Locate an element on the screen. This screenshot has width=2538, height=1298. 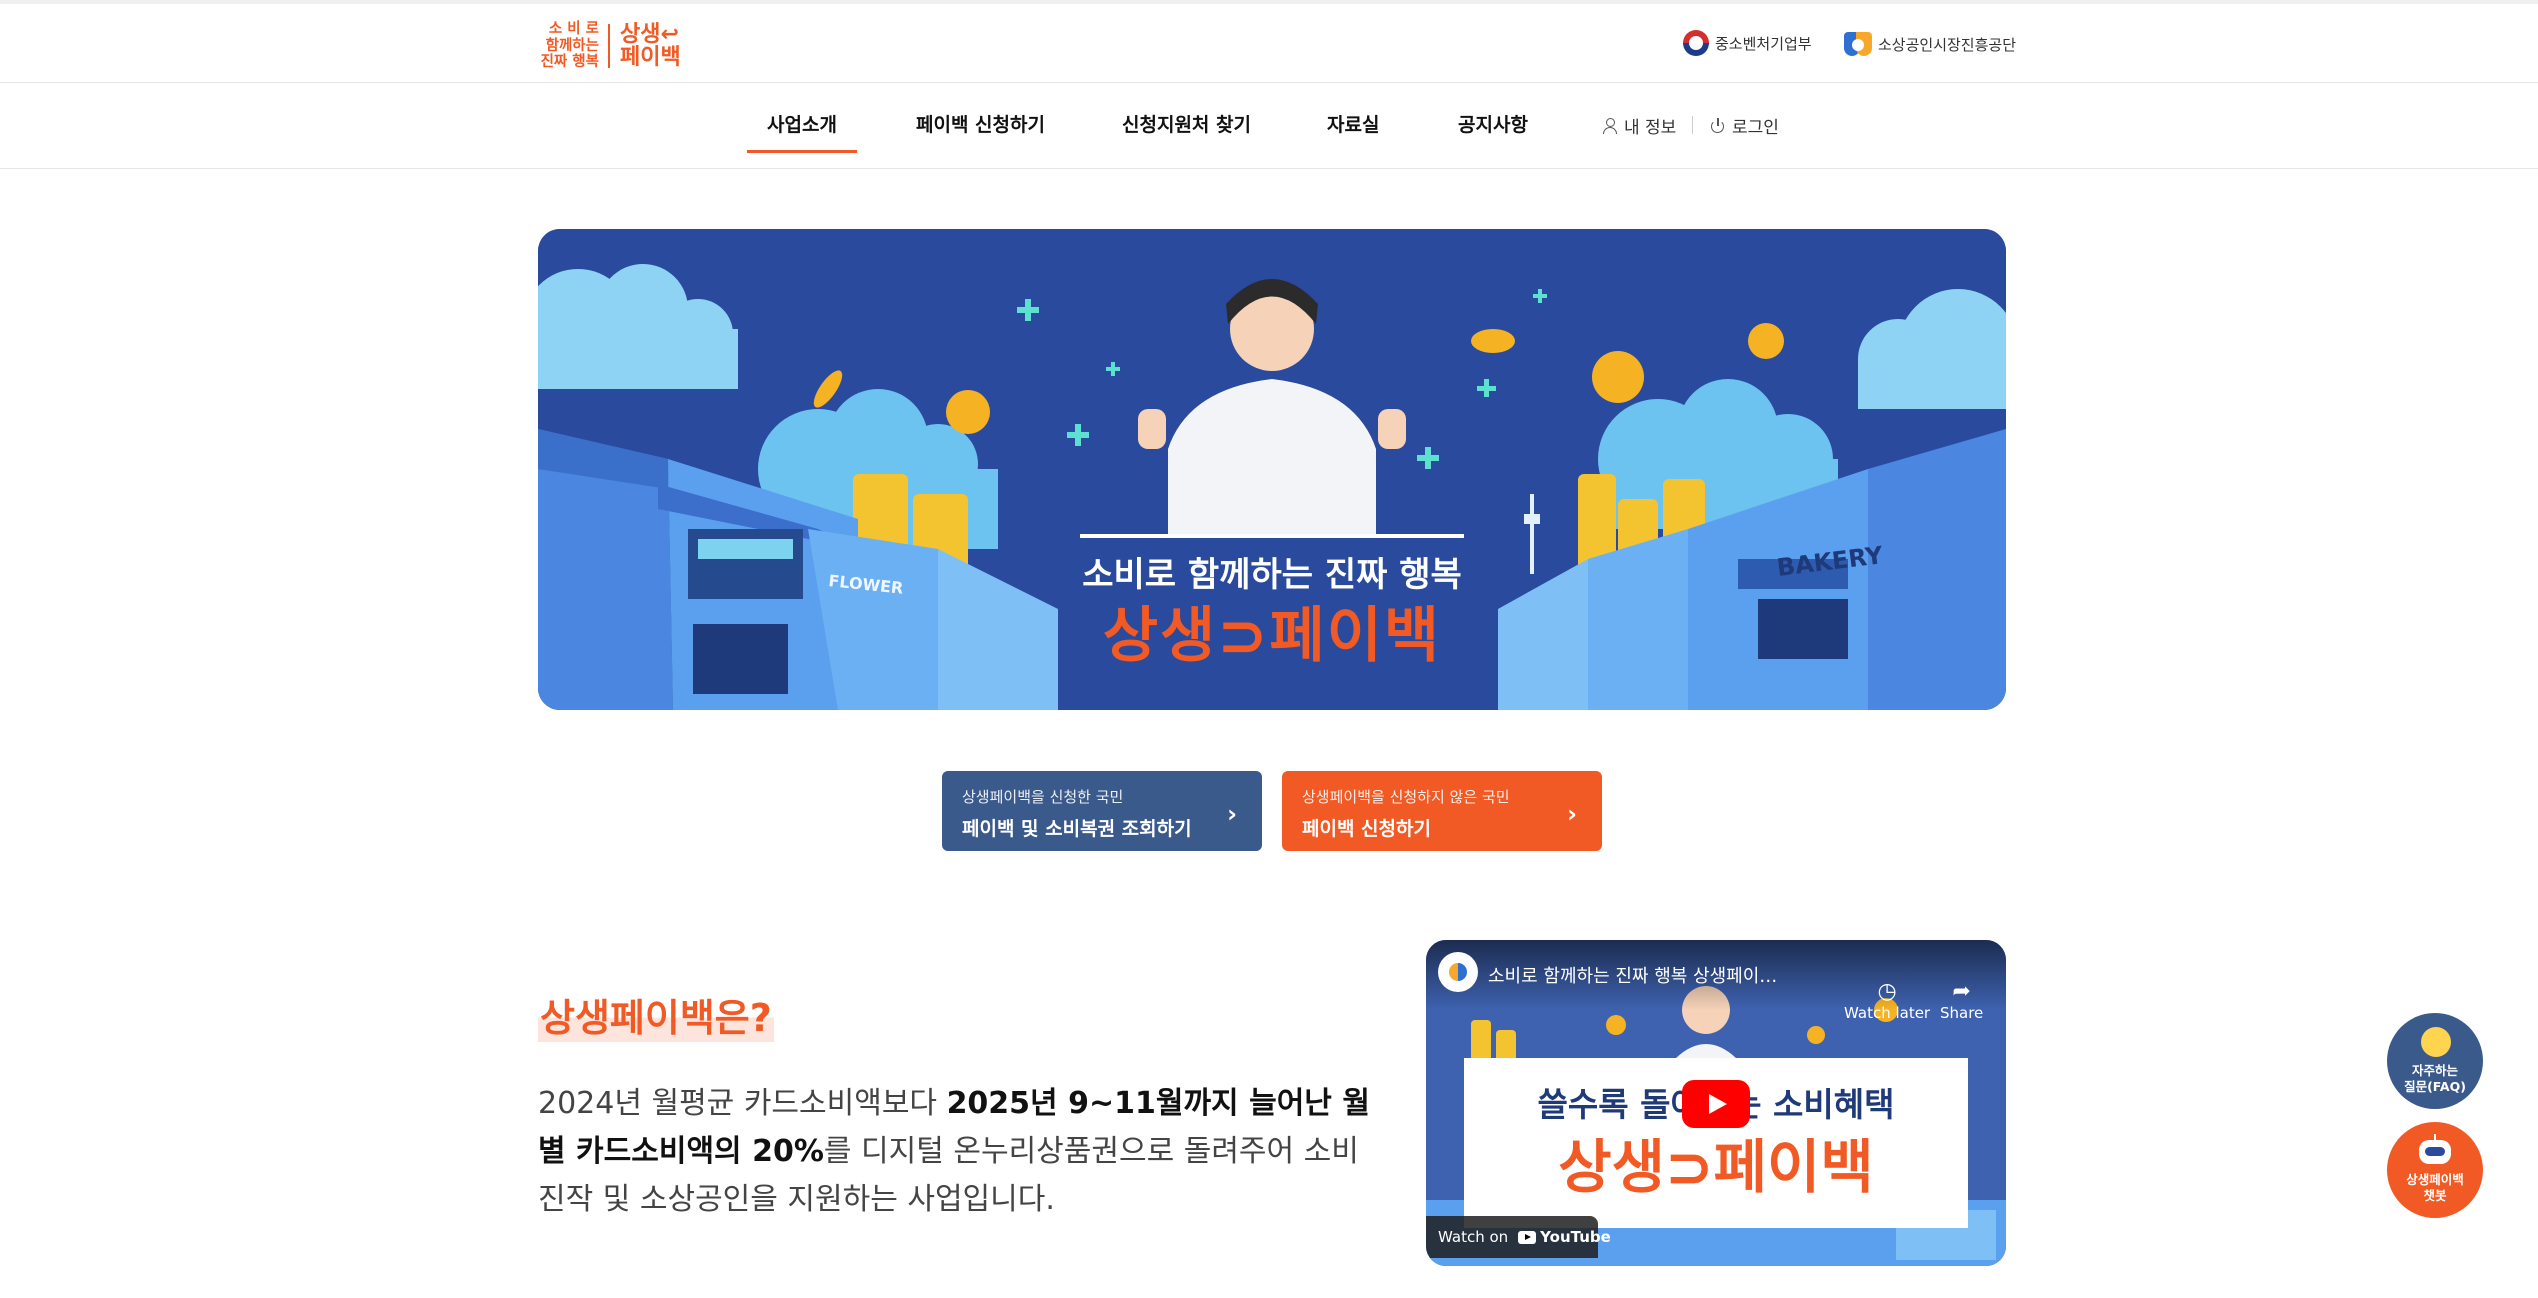
youtube-logo: YouTube is located at coordinates (1564, 1237).